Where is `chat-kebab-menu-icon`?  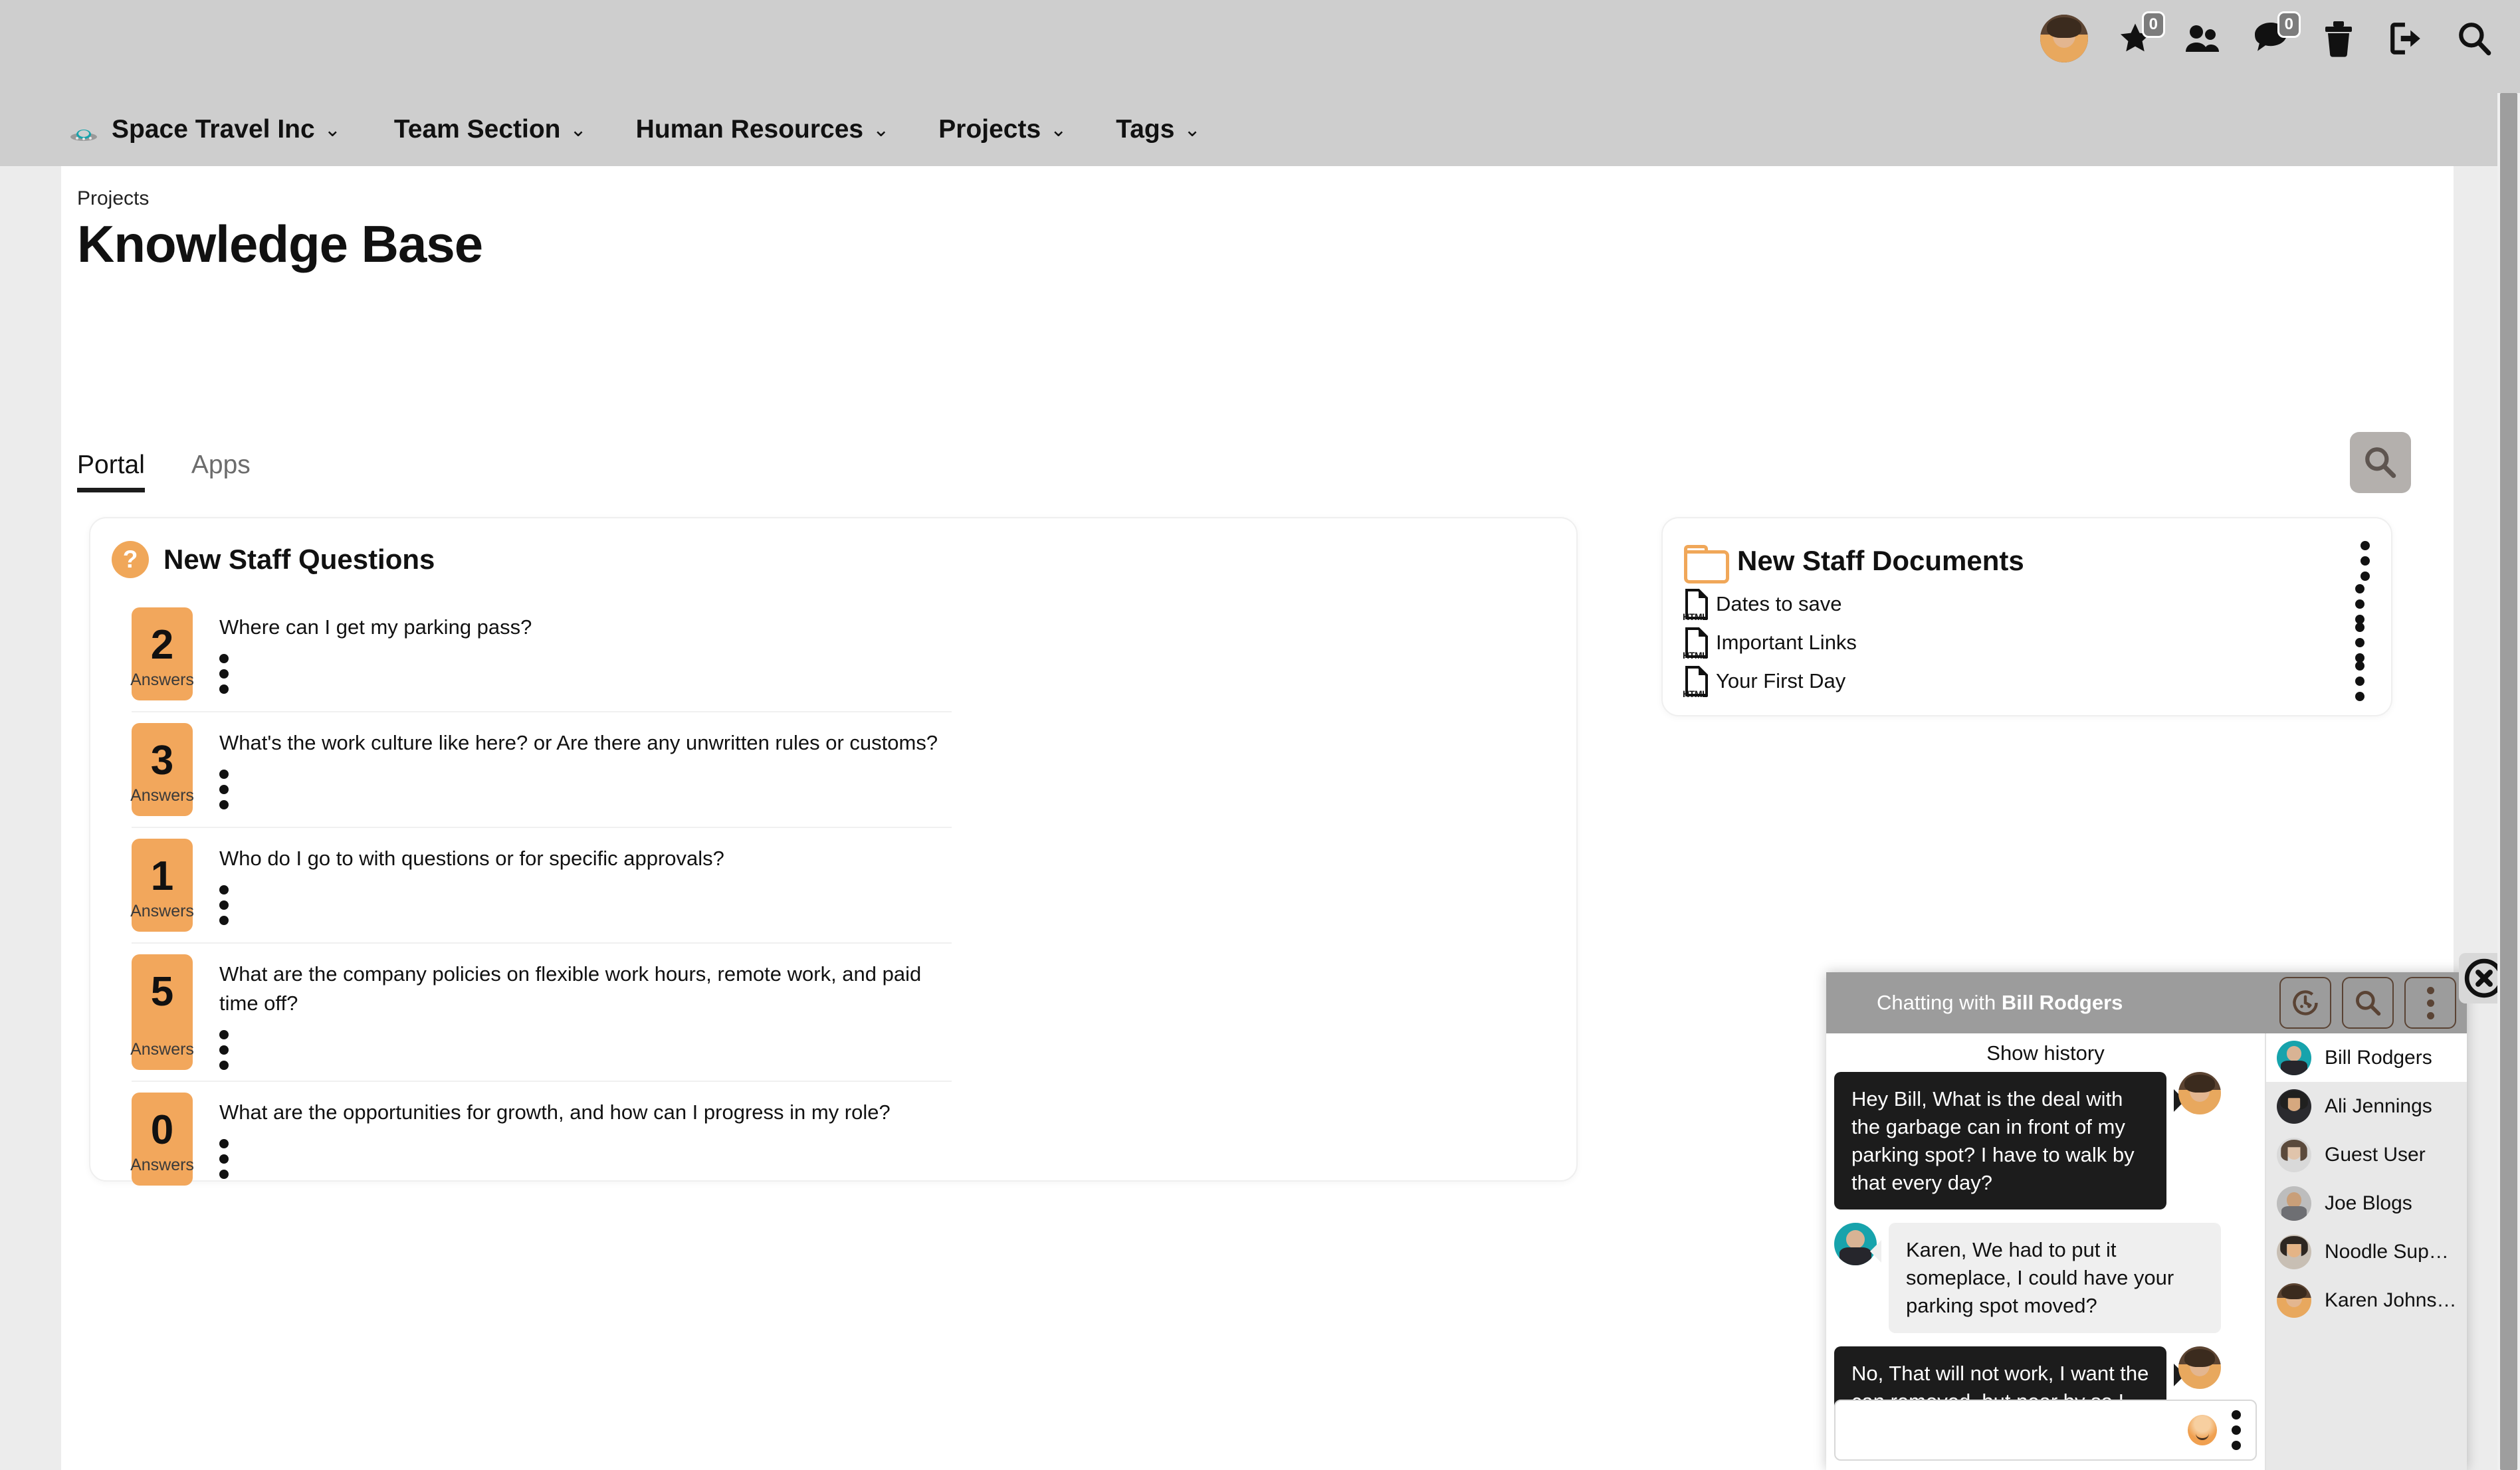
chat-kebab-menu-icon is located at coordinates (2430, 1003).